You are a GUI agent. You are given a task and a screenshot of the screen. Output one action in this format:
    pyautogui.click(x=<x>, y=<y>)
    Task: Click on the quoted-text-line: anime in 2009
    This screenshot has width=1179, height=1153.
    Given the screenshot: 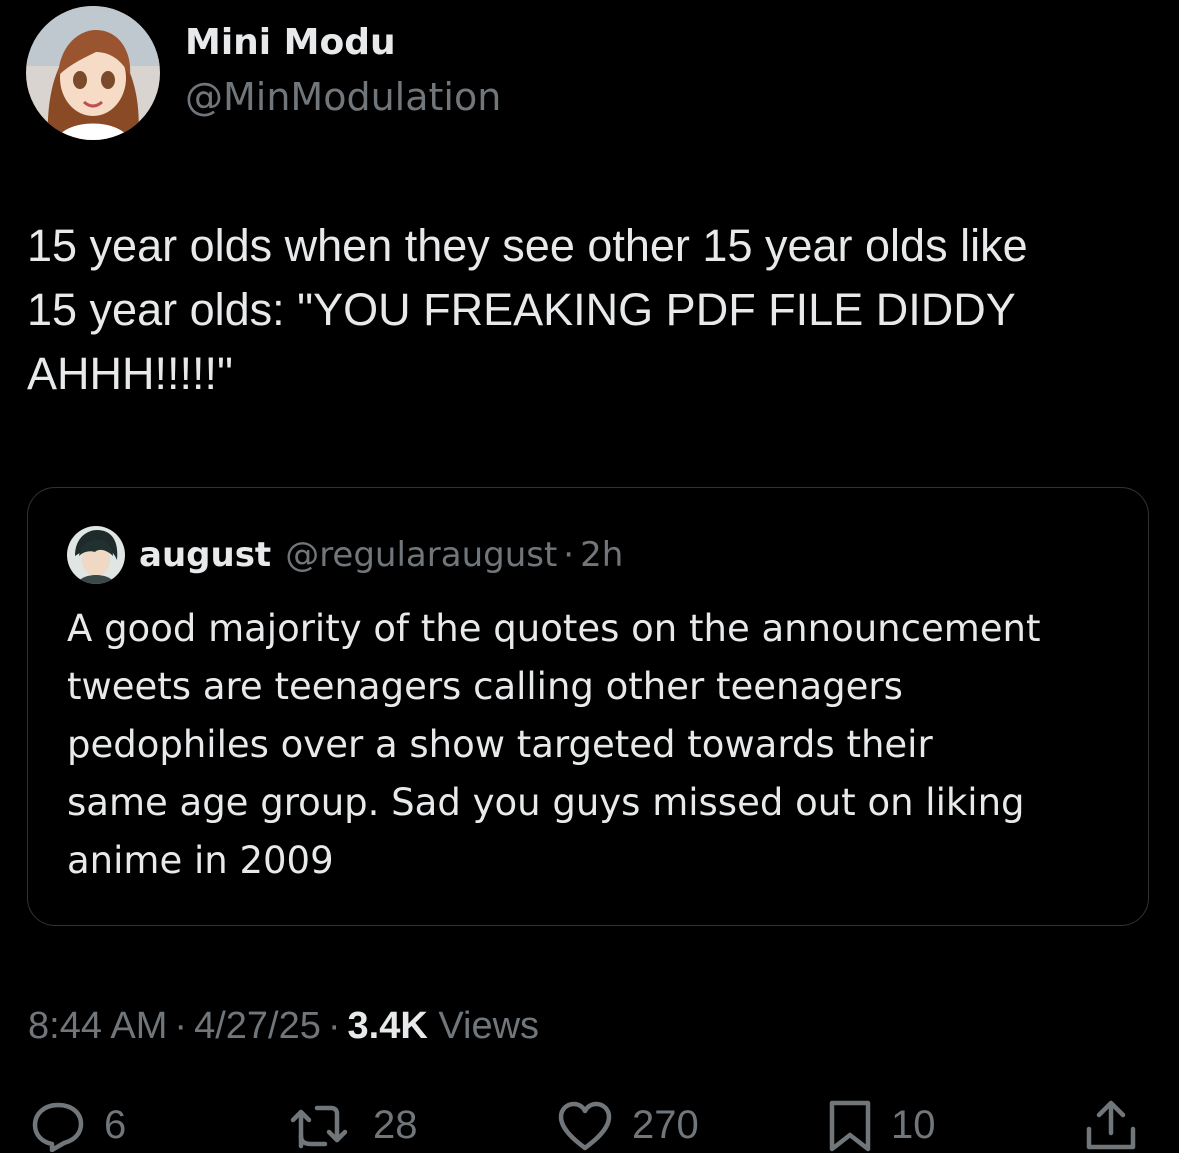 What is the action you would take?
    pyautogui.click(x=200, y=860)
    